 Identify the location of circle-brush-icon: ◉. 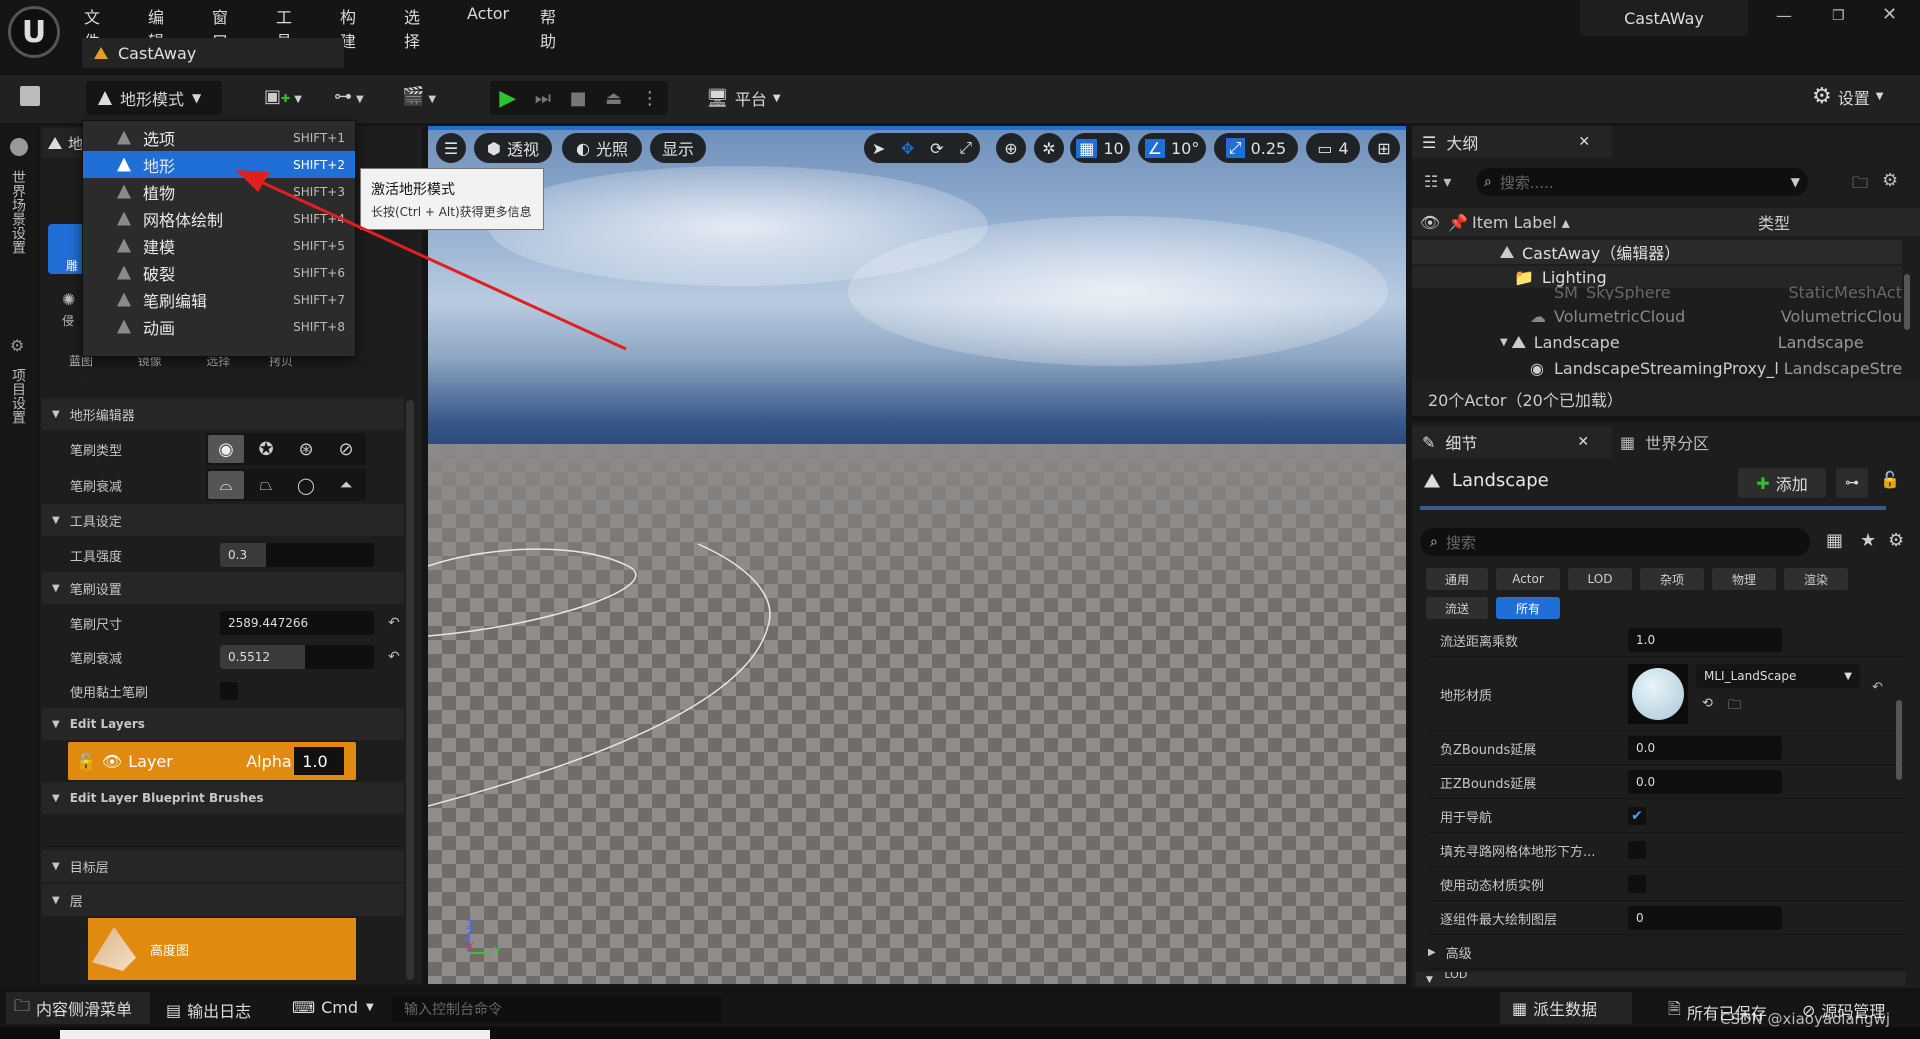
(226, 449).